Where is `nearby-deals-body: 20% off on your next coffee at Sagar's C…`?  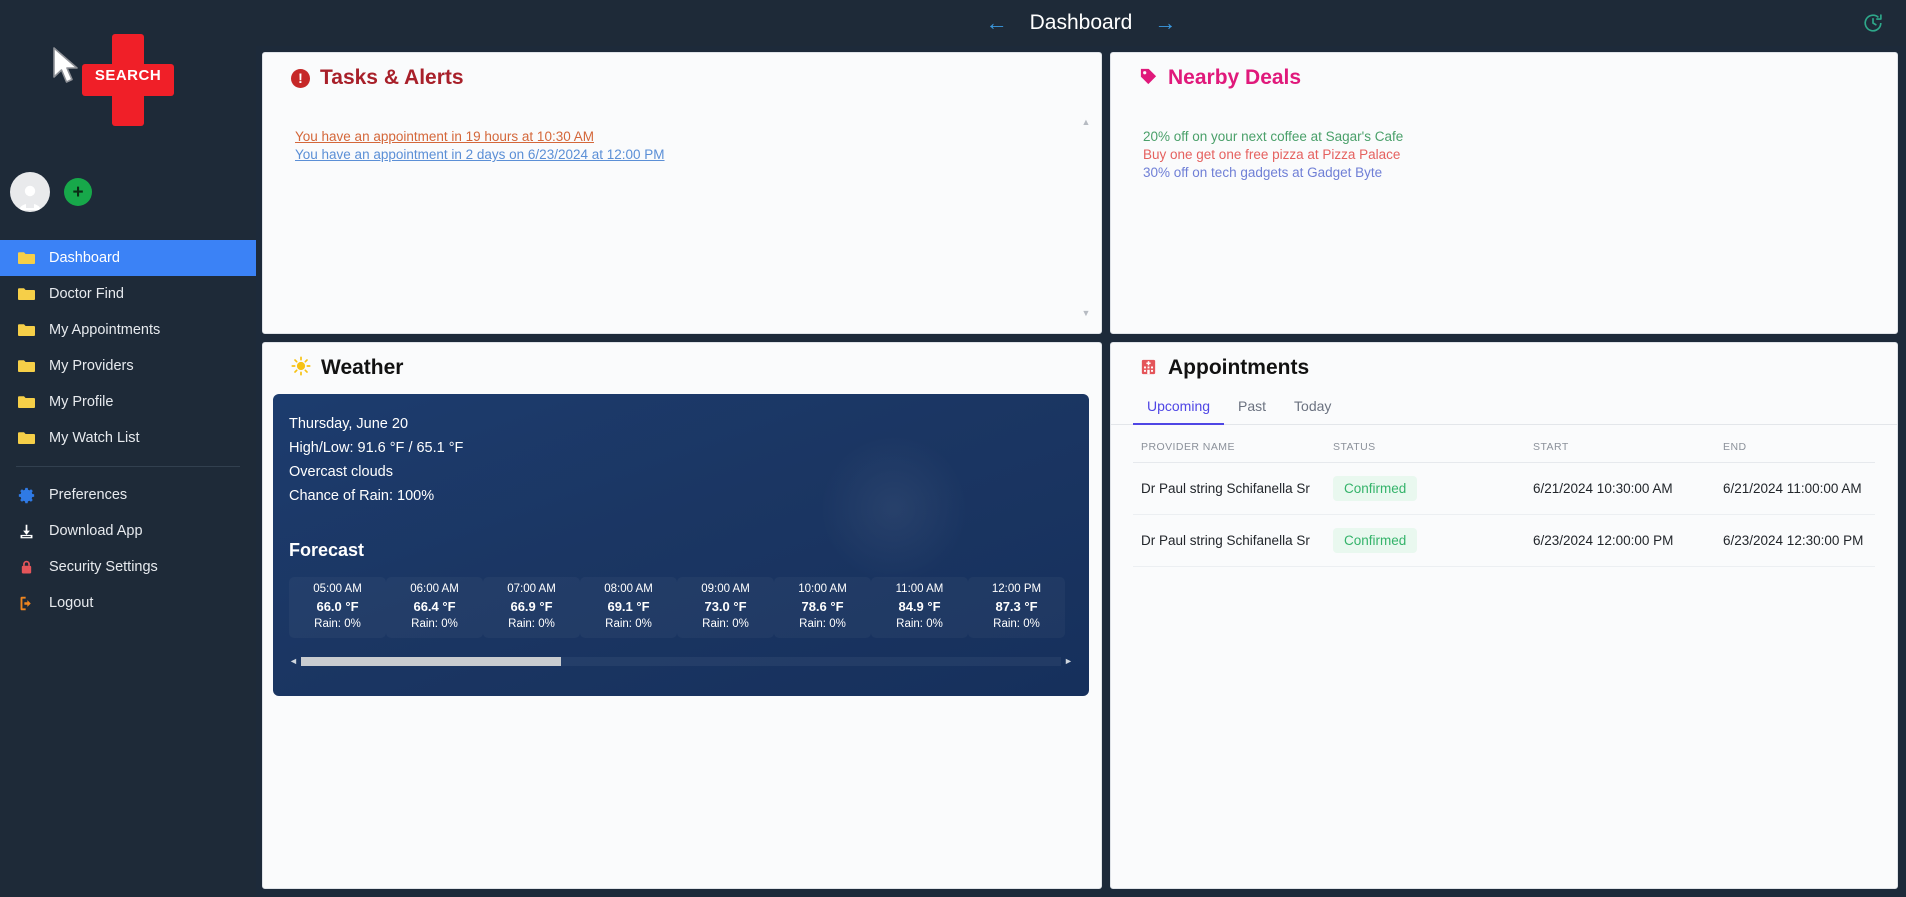 nearby-deals-body: 20% off on your next coffee at Sagar's C… is located at coordinates (1504, 217).